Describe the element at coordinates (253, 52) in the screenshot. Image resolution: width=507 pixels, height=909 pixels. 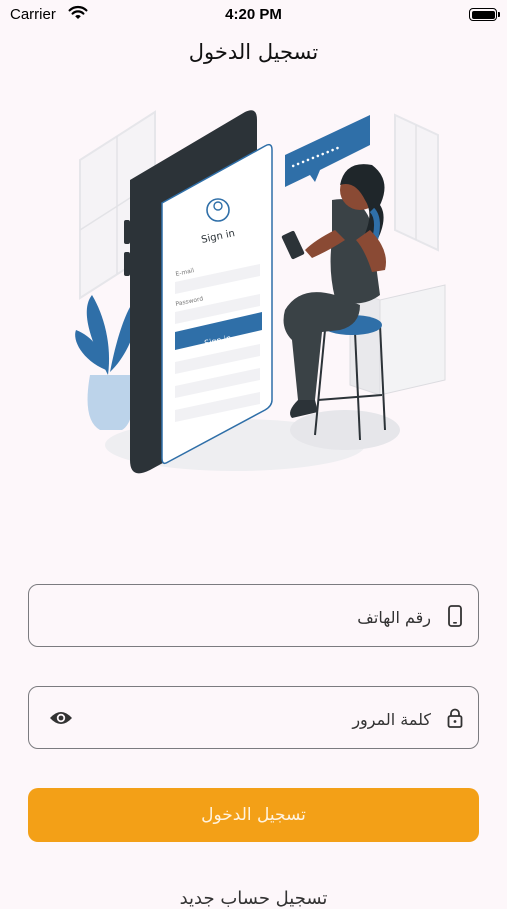
I see `page-title: تسجيل الدخول` at that location.